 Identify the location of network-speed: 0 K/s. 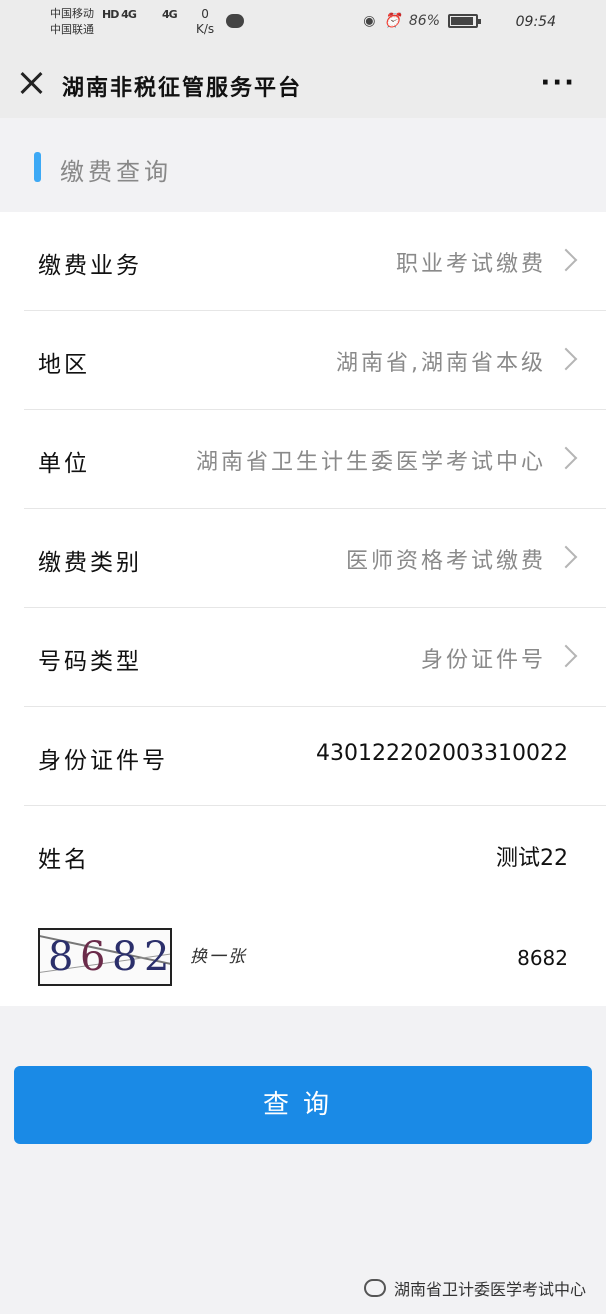
(205, 22).